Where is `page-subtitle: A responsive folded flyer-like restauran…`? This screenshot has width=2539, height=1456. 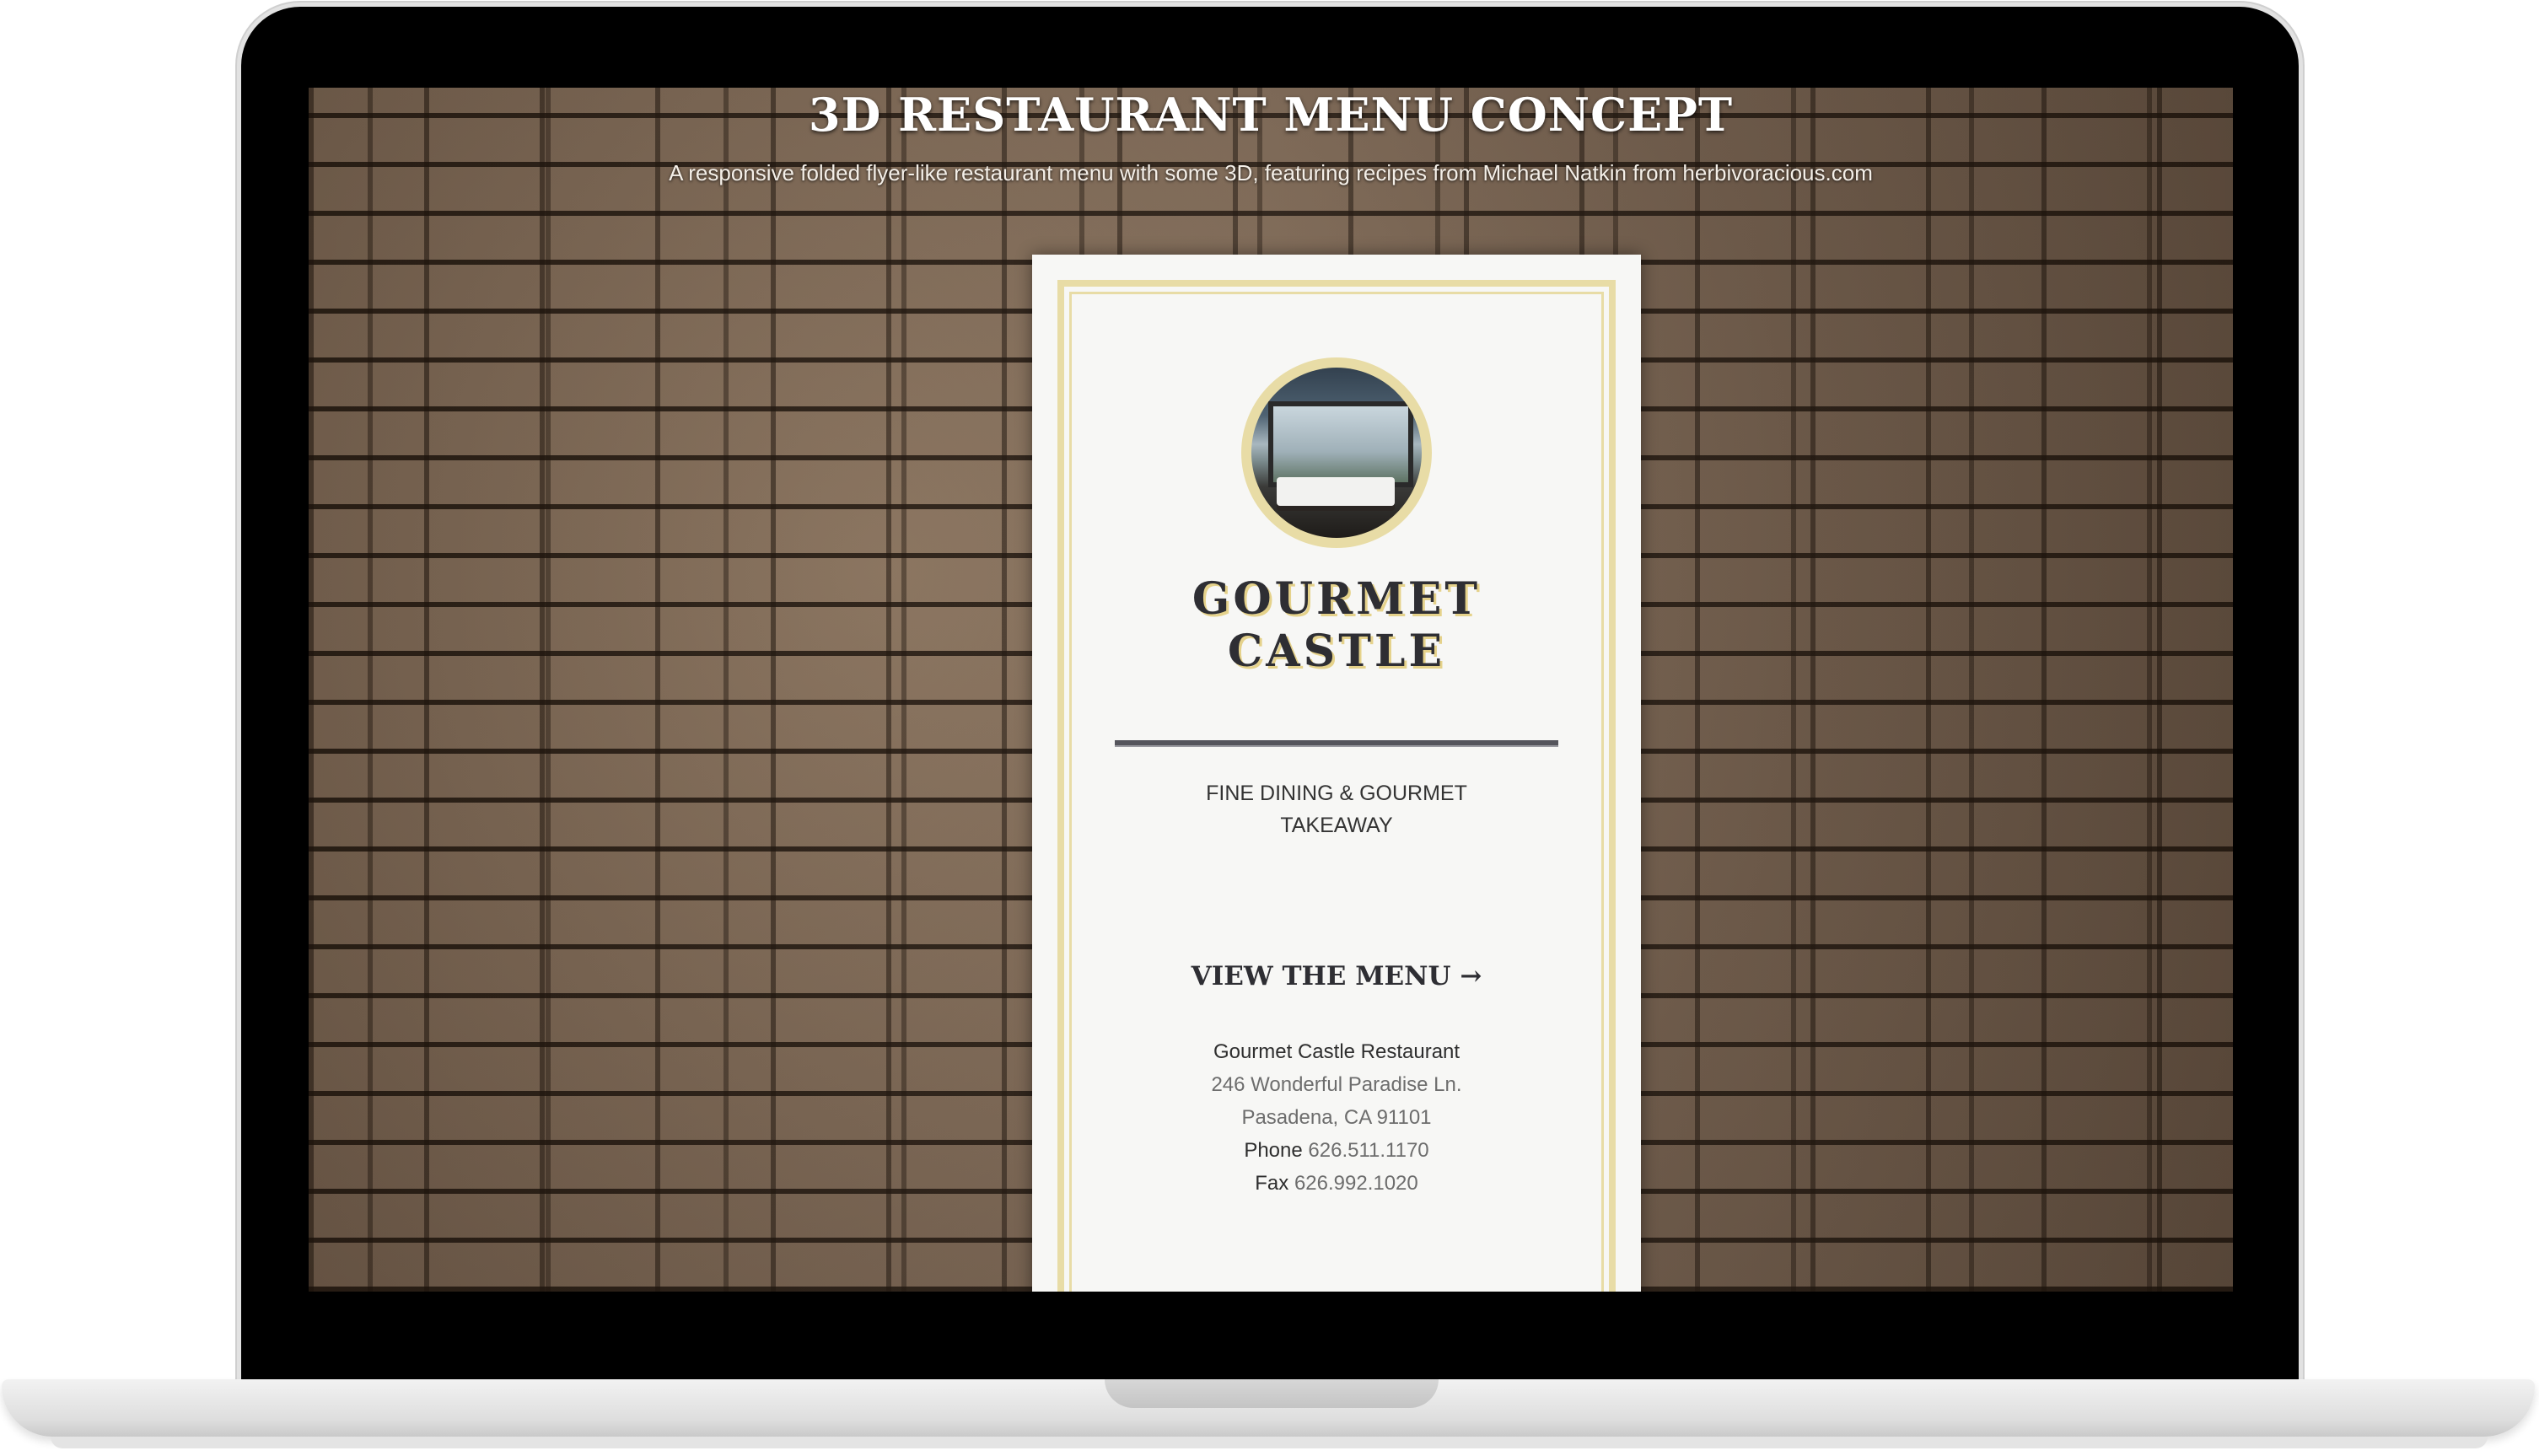
page-subtitle: A responsive folded flyer-like restauran… is located at coordinates (1271, 172).